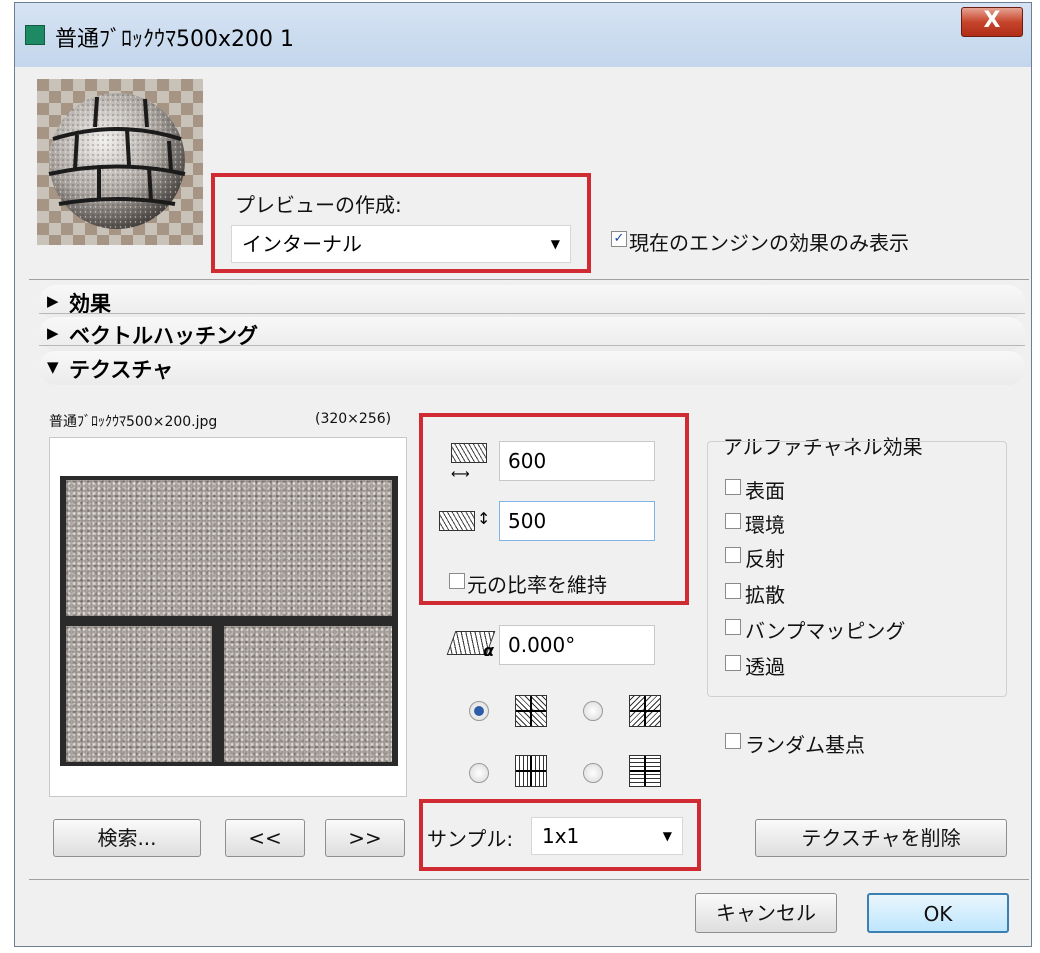 This screenshot has height=953, width=1040. Describe the element at coordinates (881, 838) in the screenshot. I see `delete-texture-button: テクスチャを削除` at that location.